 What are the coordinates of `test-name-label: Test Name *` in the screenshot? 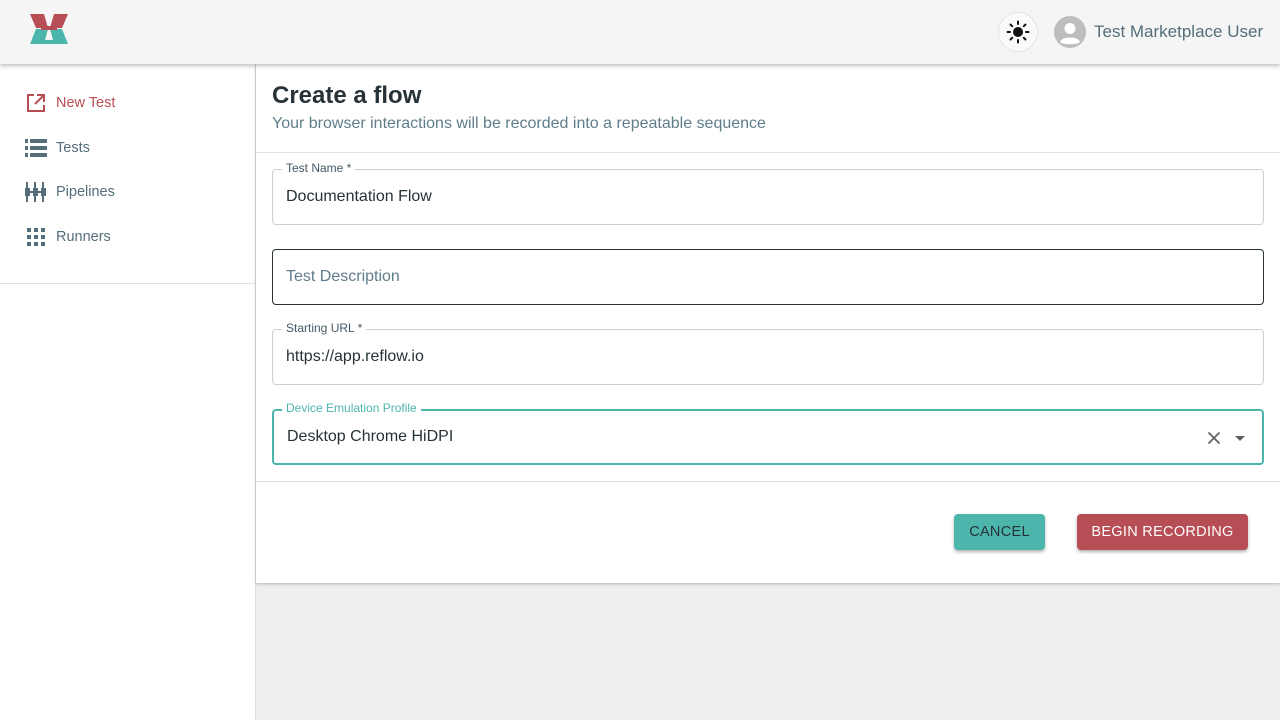 It's located at (319, 168).